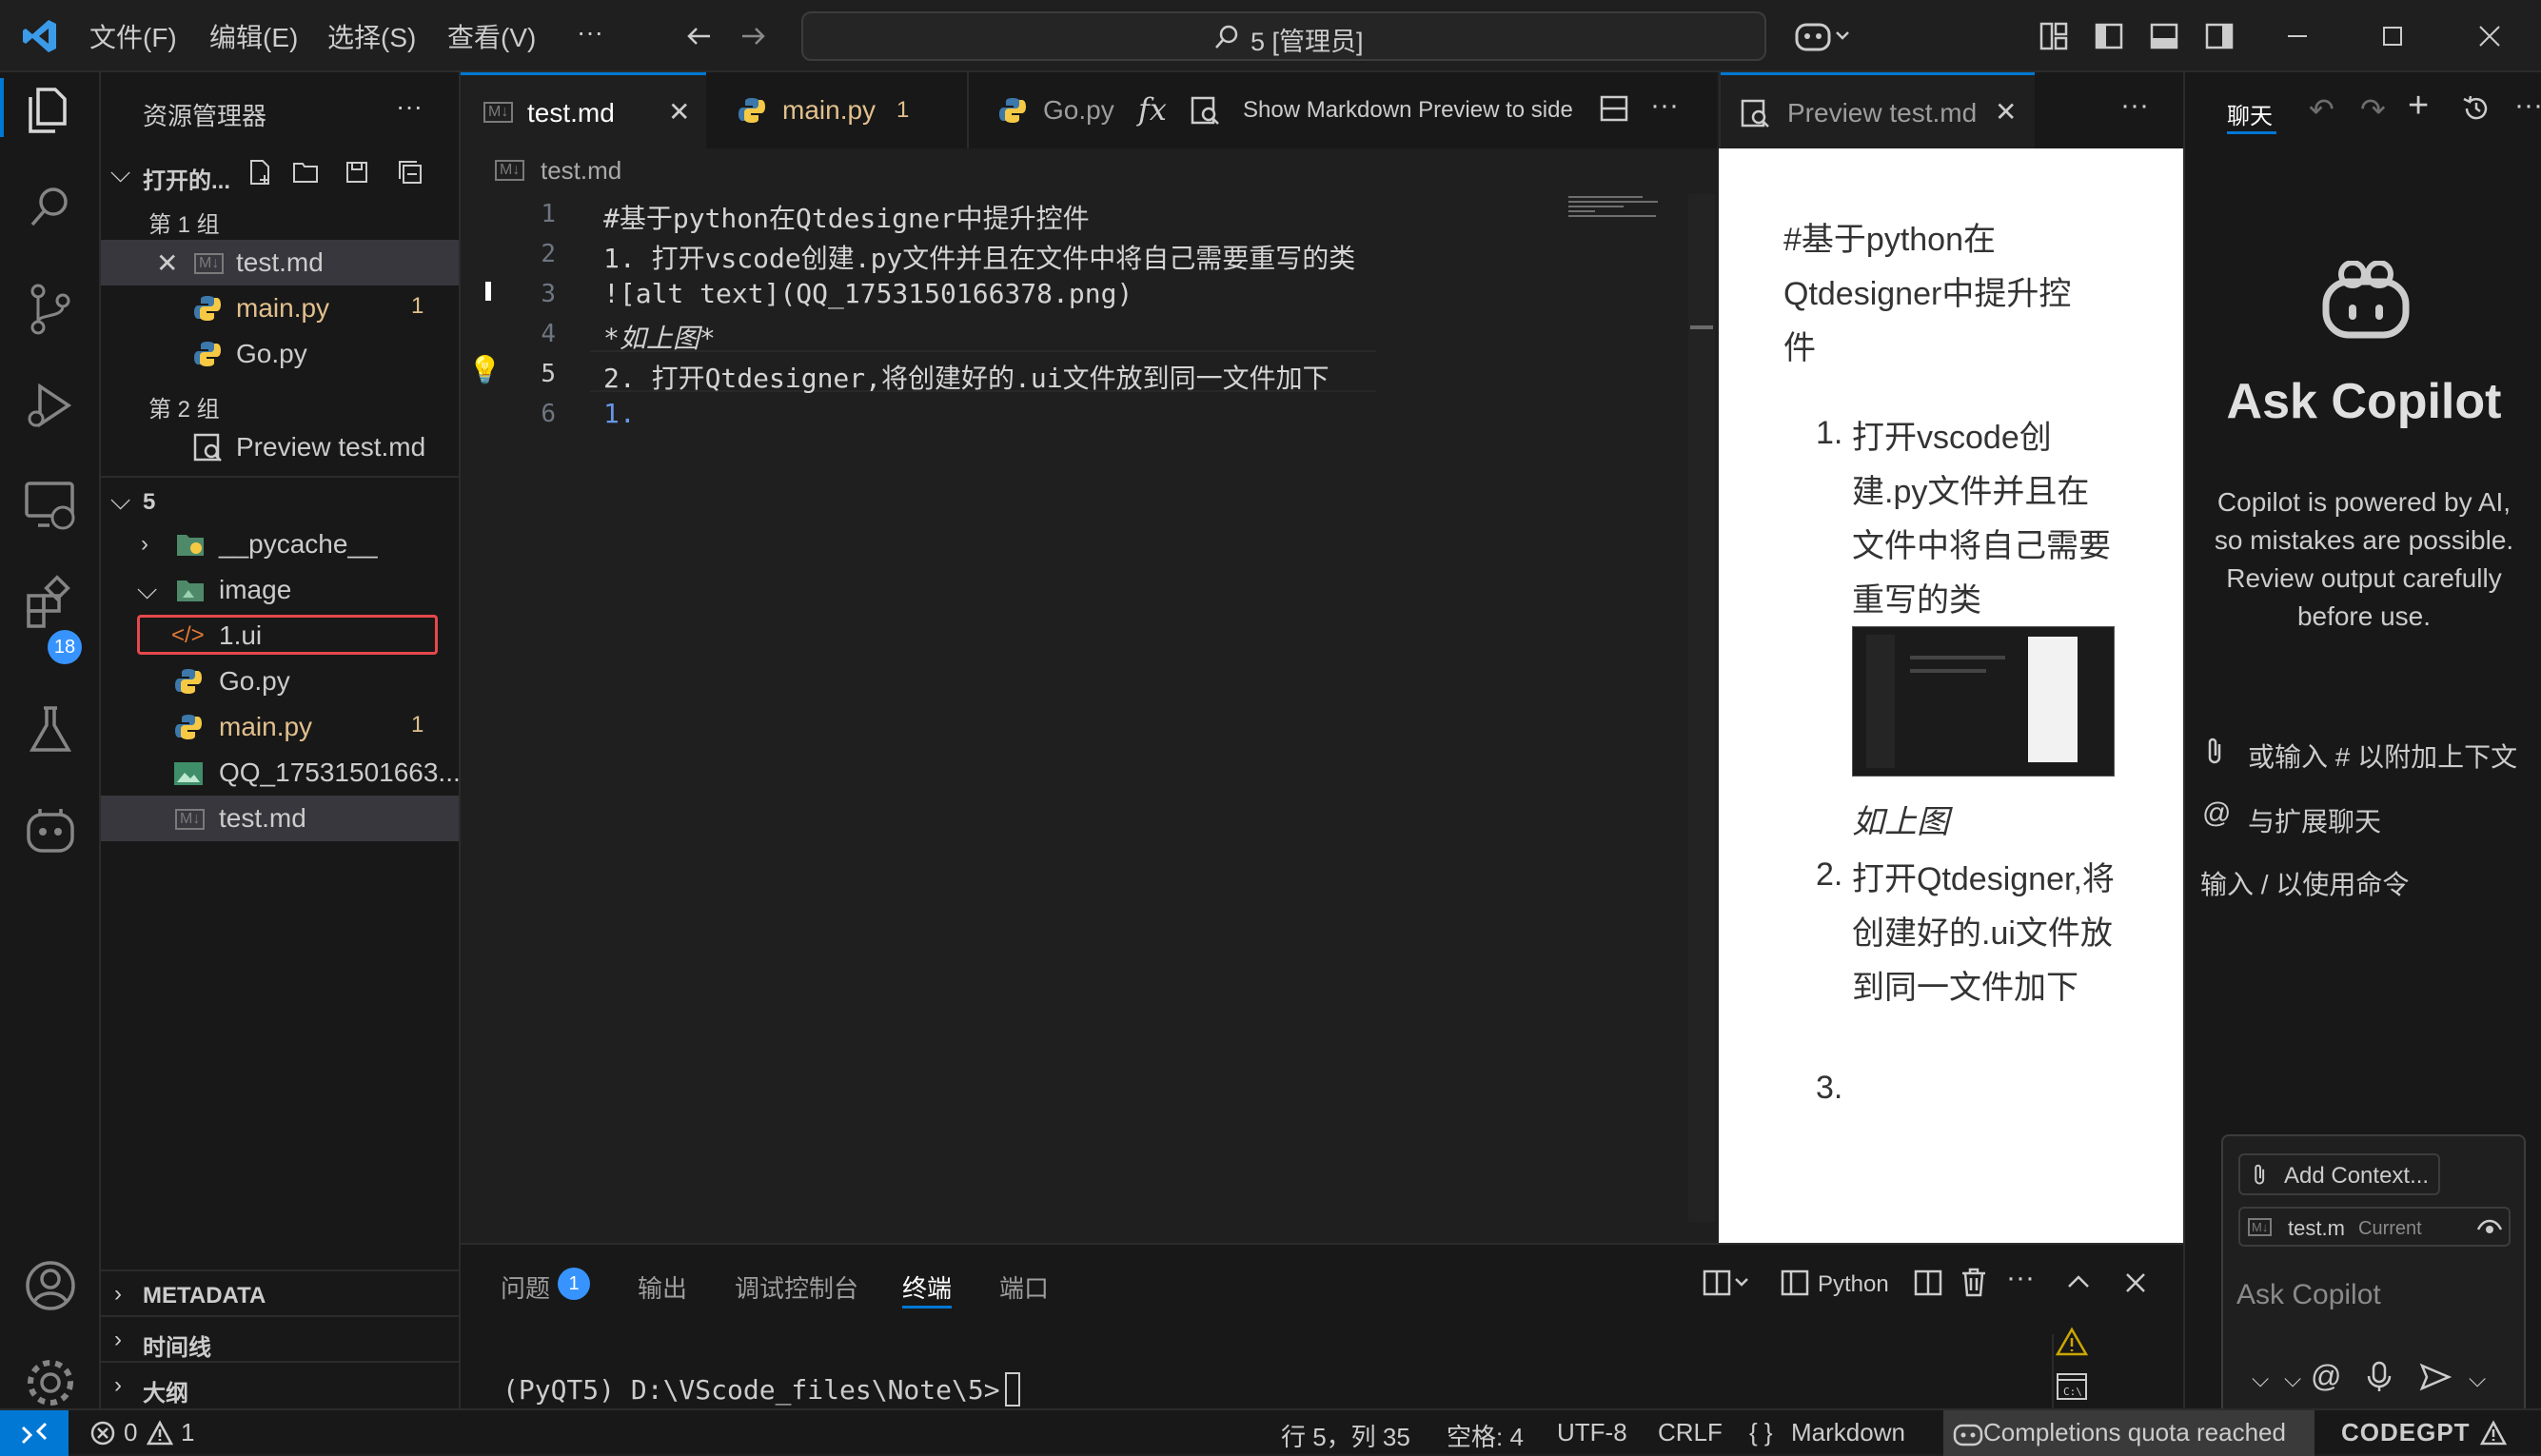 The width and height of the screenshot is (2541, 1456). I want to click on remote-indicator, so click(34, 1433).